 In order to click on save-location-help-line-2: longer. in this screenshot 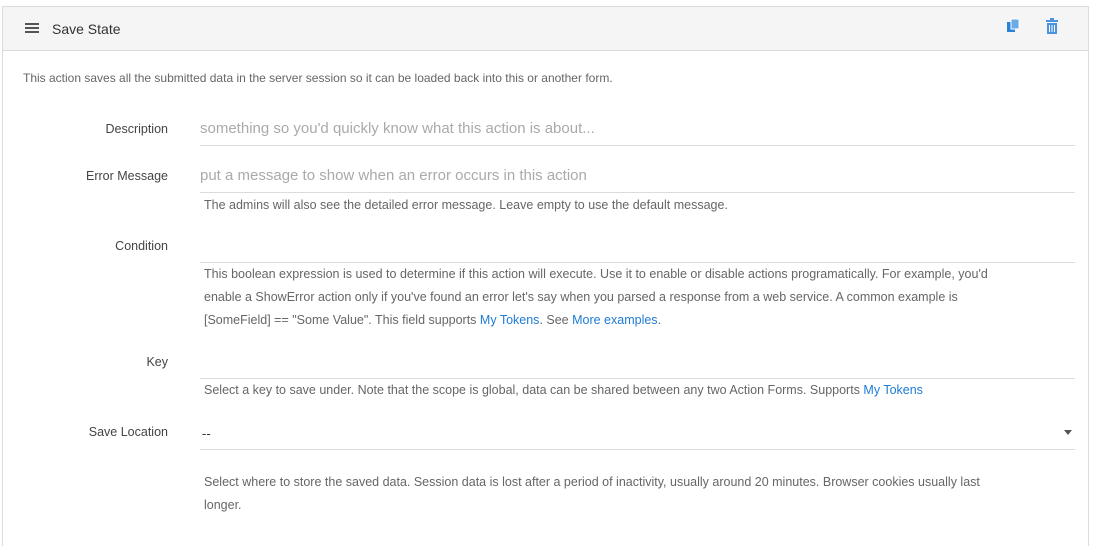, I will do `click(223, 505)`.